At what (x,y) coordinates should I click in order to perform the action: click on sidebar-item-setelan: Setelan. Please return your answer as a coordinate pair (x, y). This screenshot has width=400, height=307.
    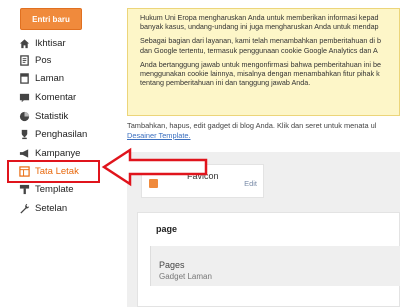
    Looking at the image, I should click on (63, 208).